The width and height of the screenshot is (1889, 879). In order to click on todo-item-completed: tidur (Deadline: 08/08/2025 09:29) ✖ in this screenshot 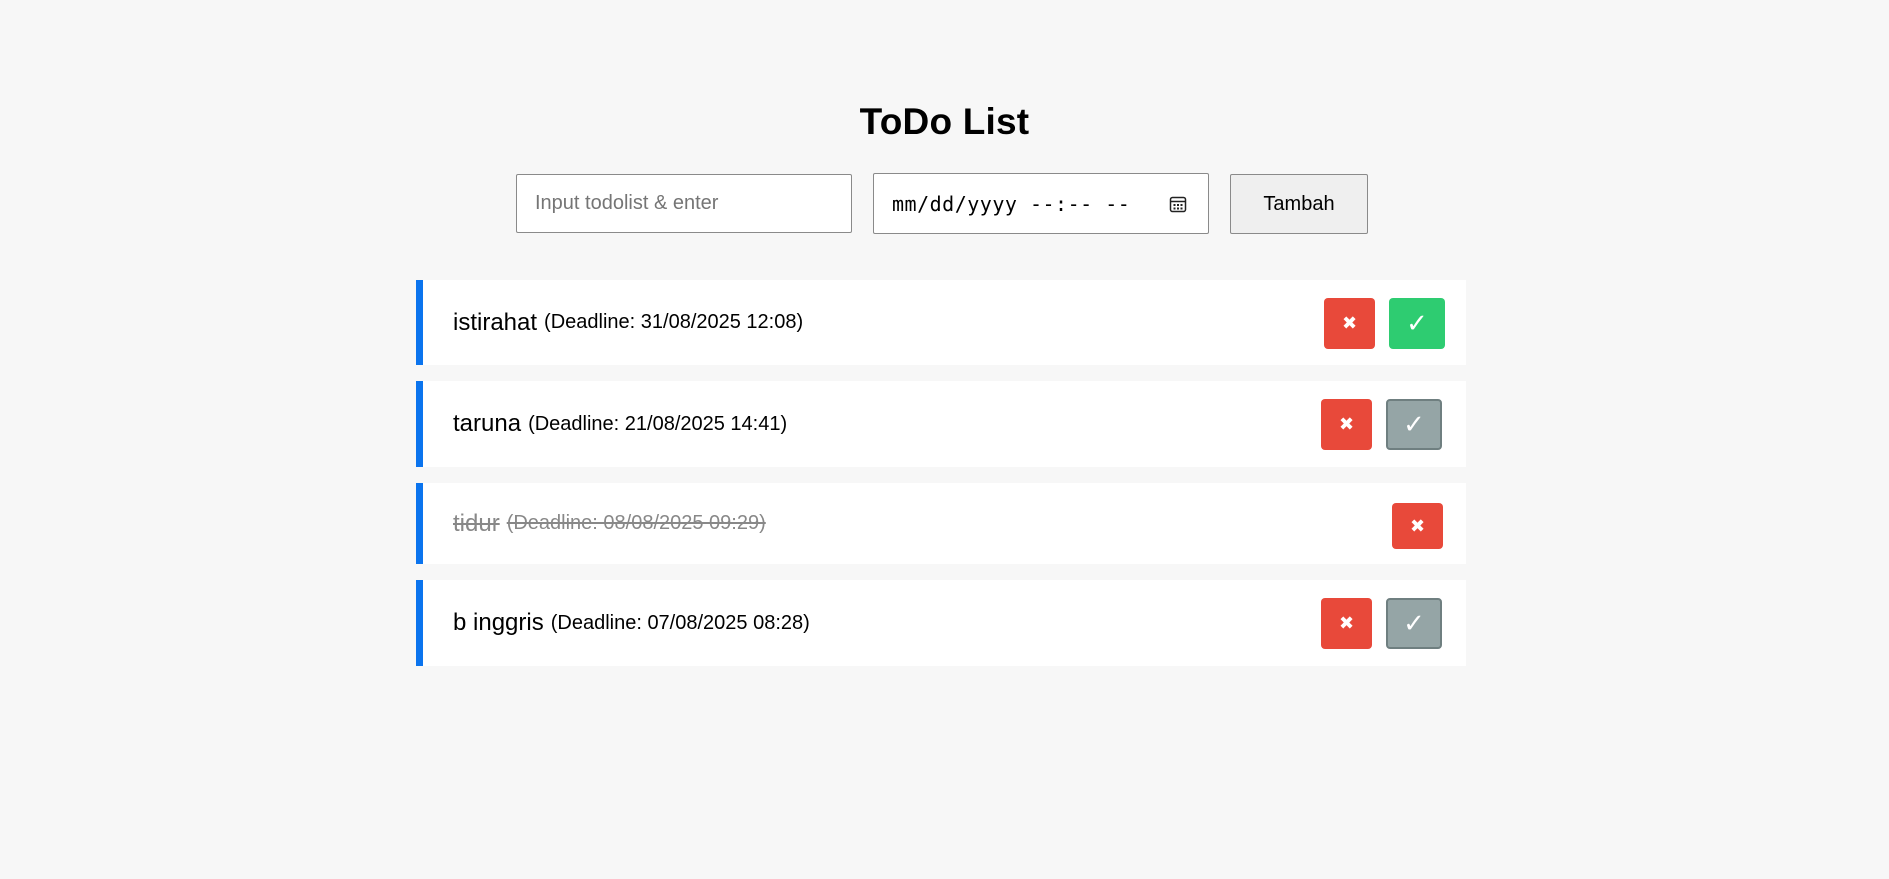, I will do `click(941, 523)`.